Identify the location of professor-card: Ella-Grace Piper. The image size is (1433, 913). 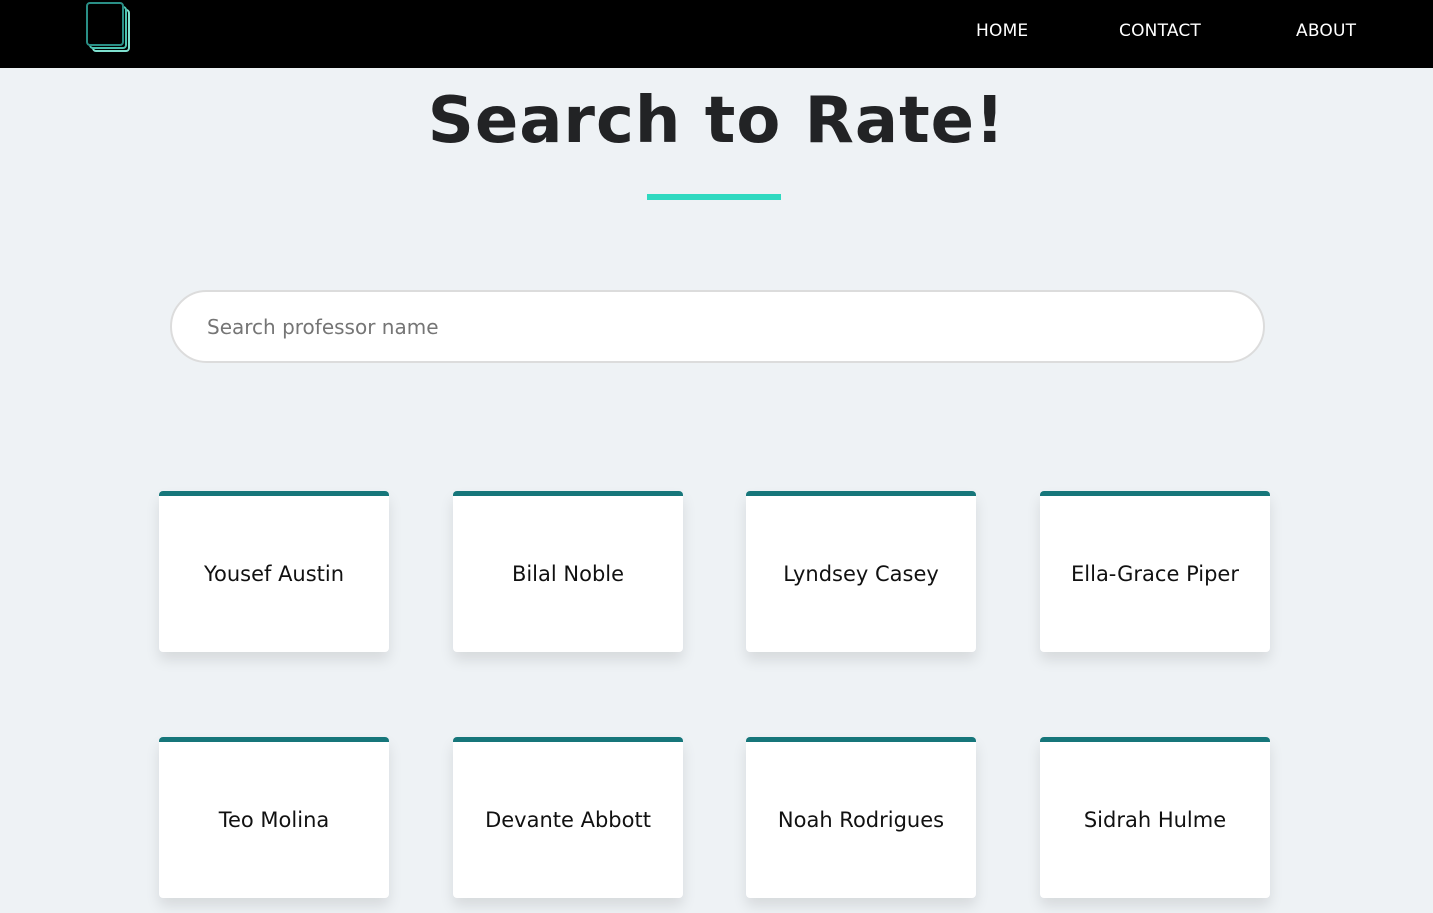
(1155, 571).